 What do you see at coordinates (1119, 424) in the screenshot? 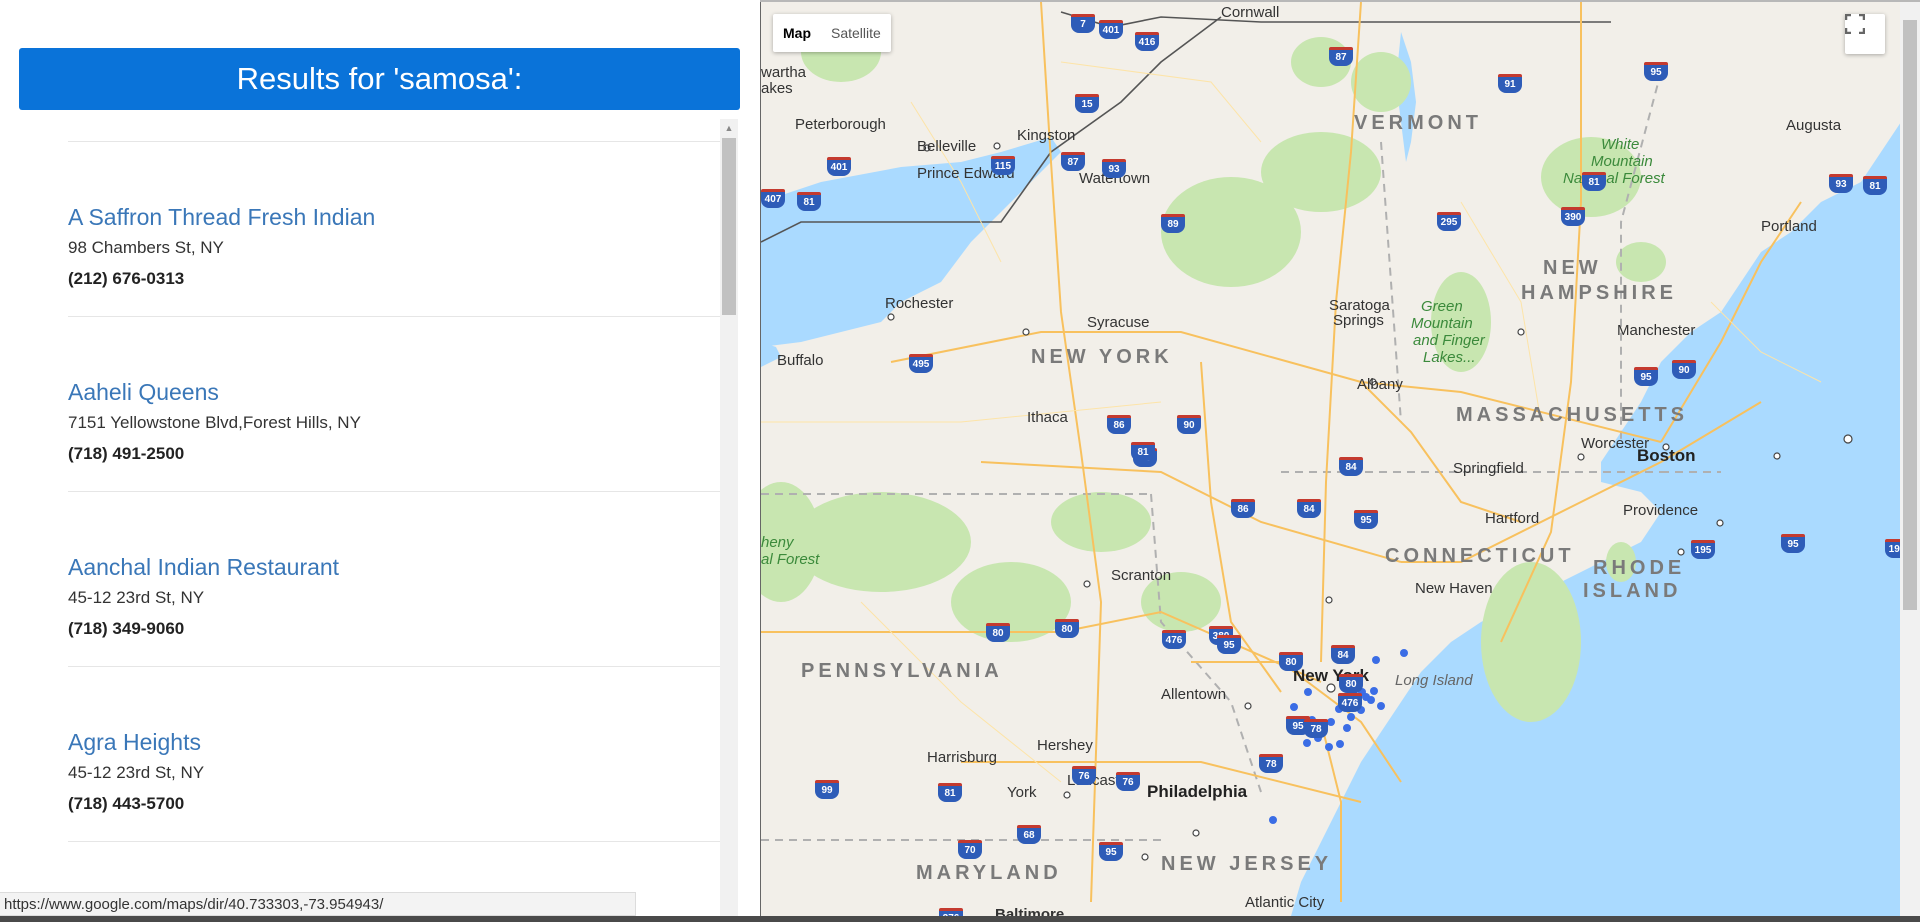
I see `interstate-shield-icon: 86` at bounding box center [1119, 424].